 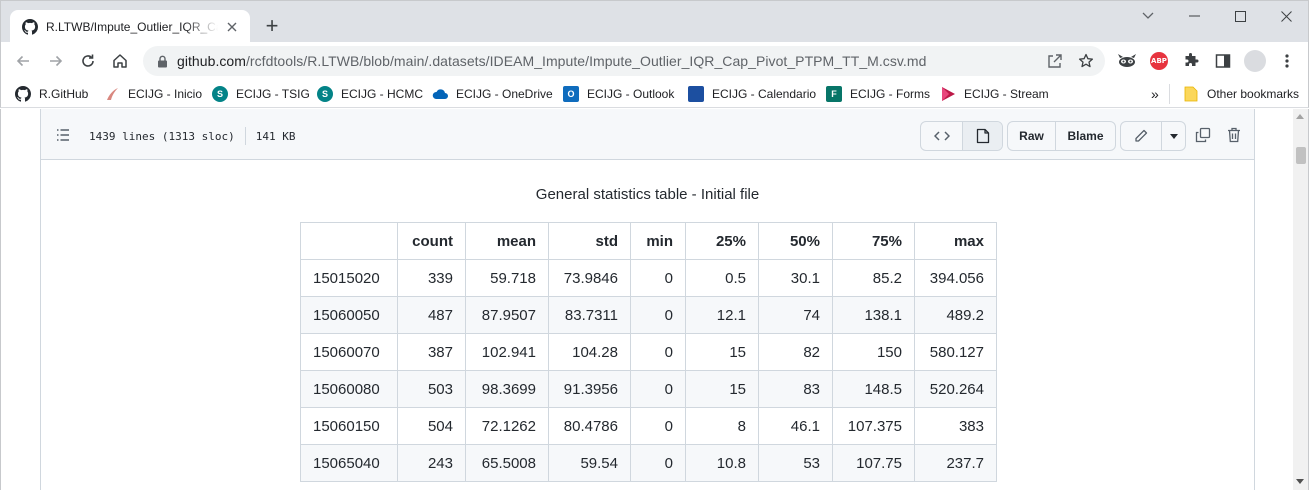 What do you see at coordinates (1300, 116) in the screenshot?
I see `scroll-up-arrow-icon` at bounding box center [1300, 116].